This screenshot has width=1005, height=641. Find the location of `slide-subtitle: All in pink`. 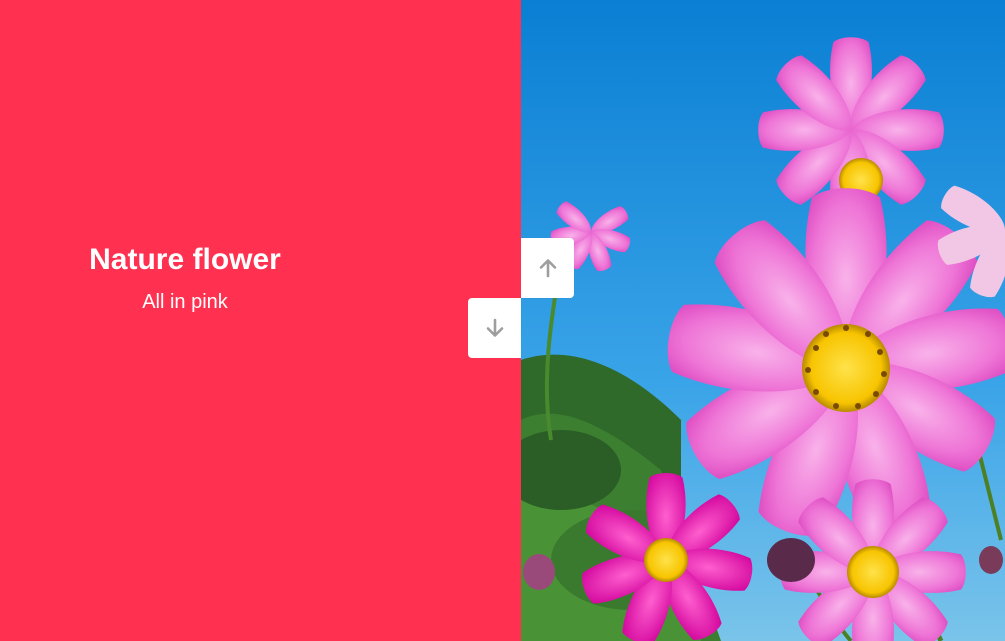

slide-subtitle: All in pink is located at coordinates (185, 302).